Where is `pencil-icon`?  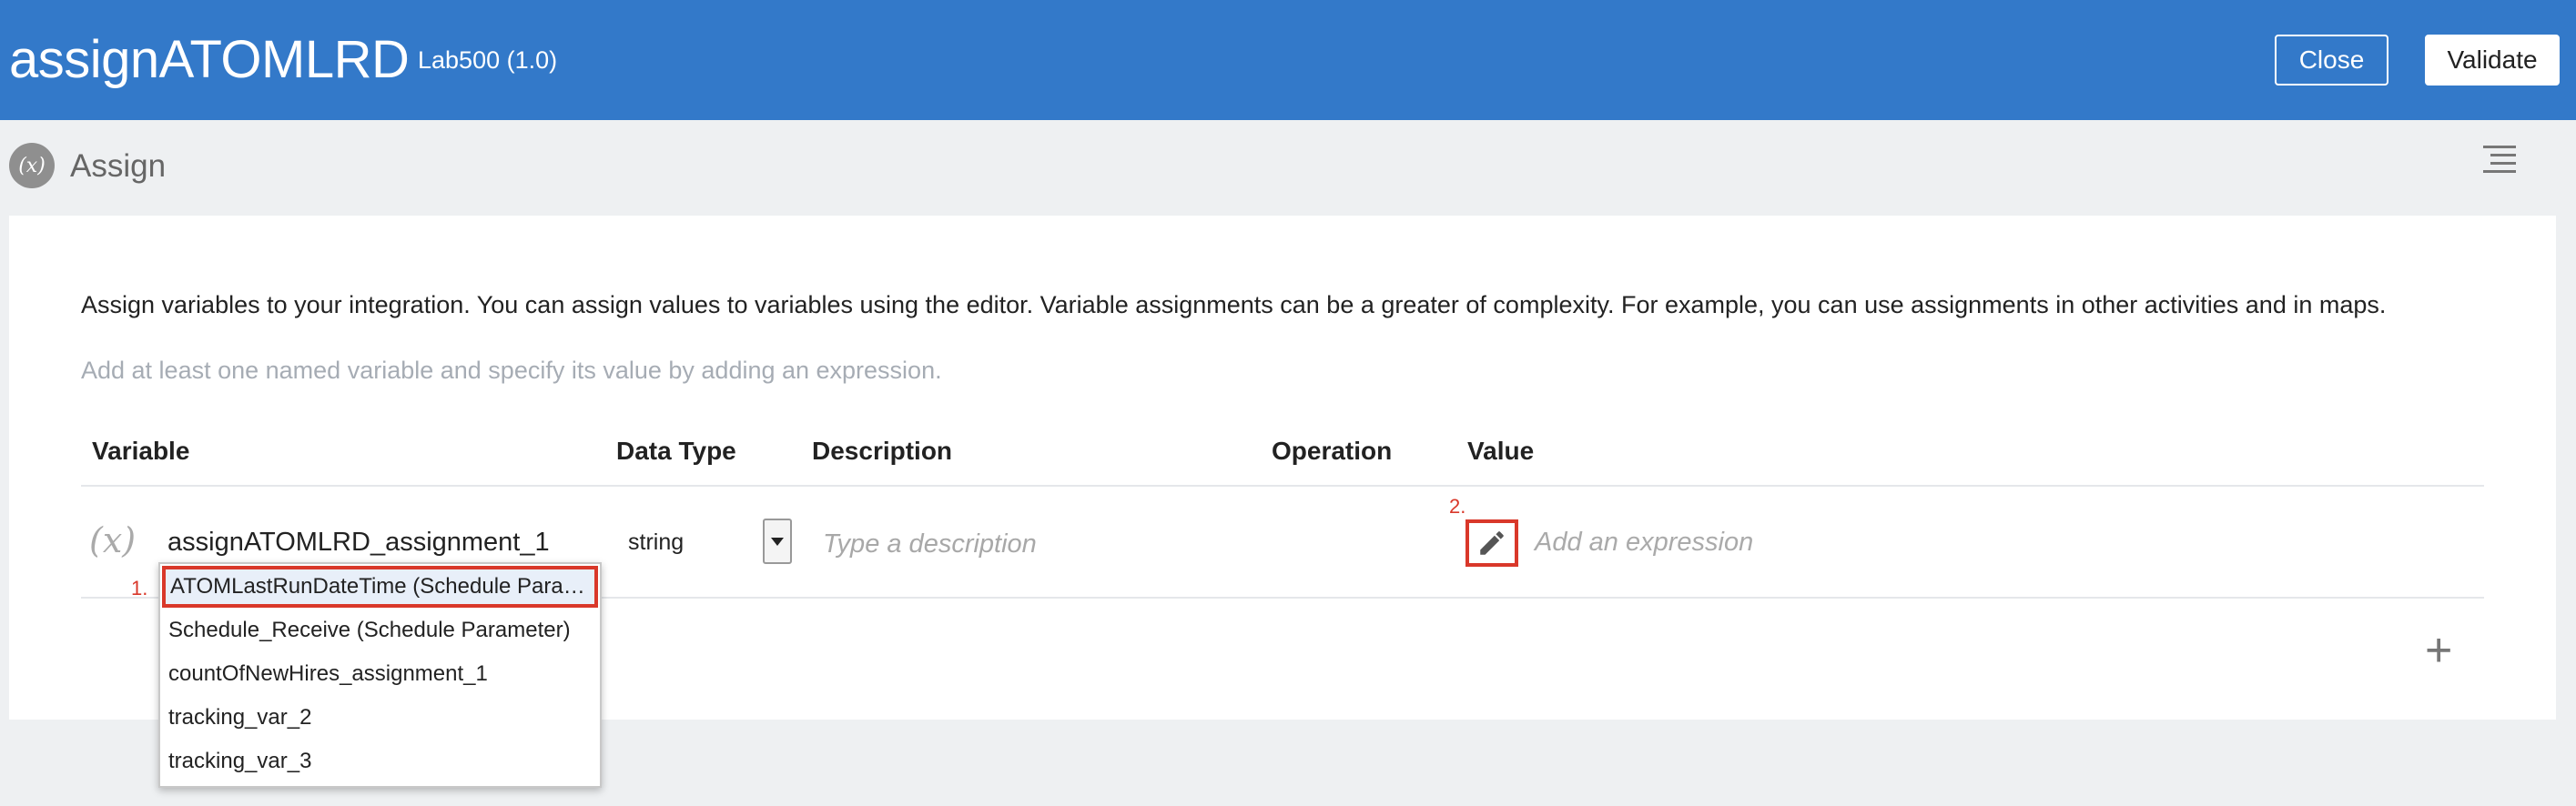
pencil-icon is located at coordinates (1492, 543).